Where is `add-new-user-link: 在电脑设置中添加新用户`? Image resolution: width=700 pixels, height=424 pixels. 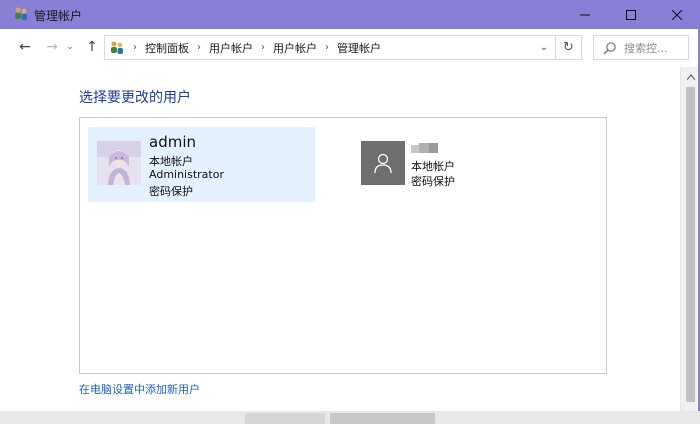 add-new-user-link: 在电脑设置中添加新用户 is located at coordinates (139, 389).